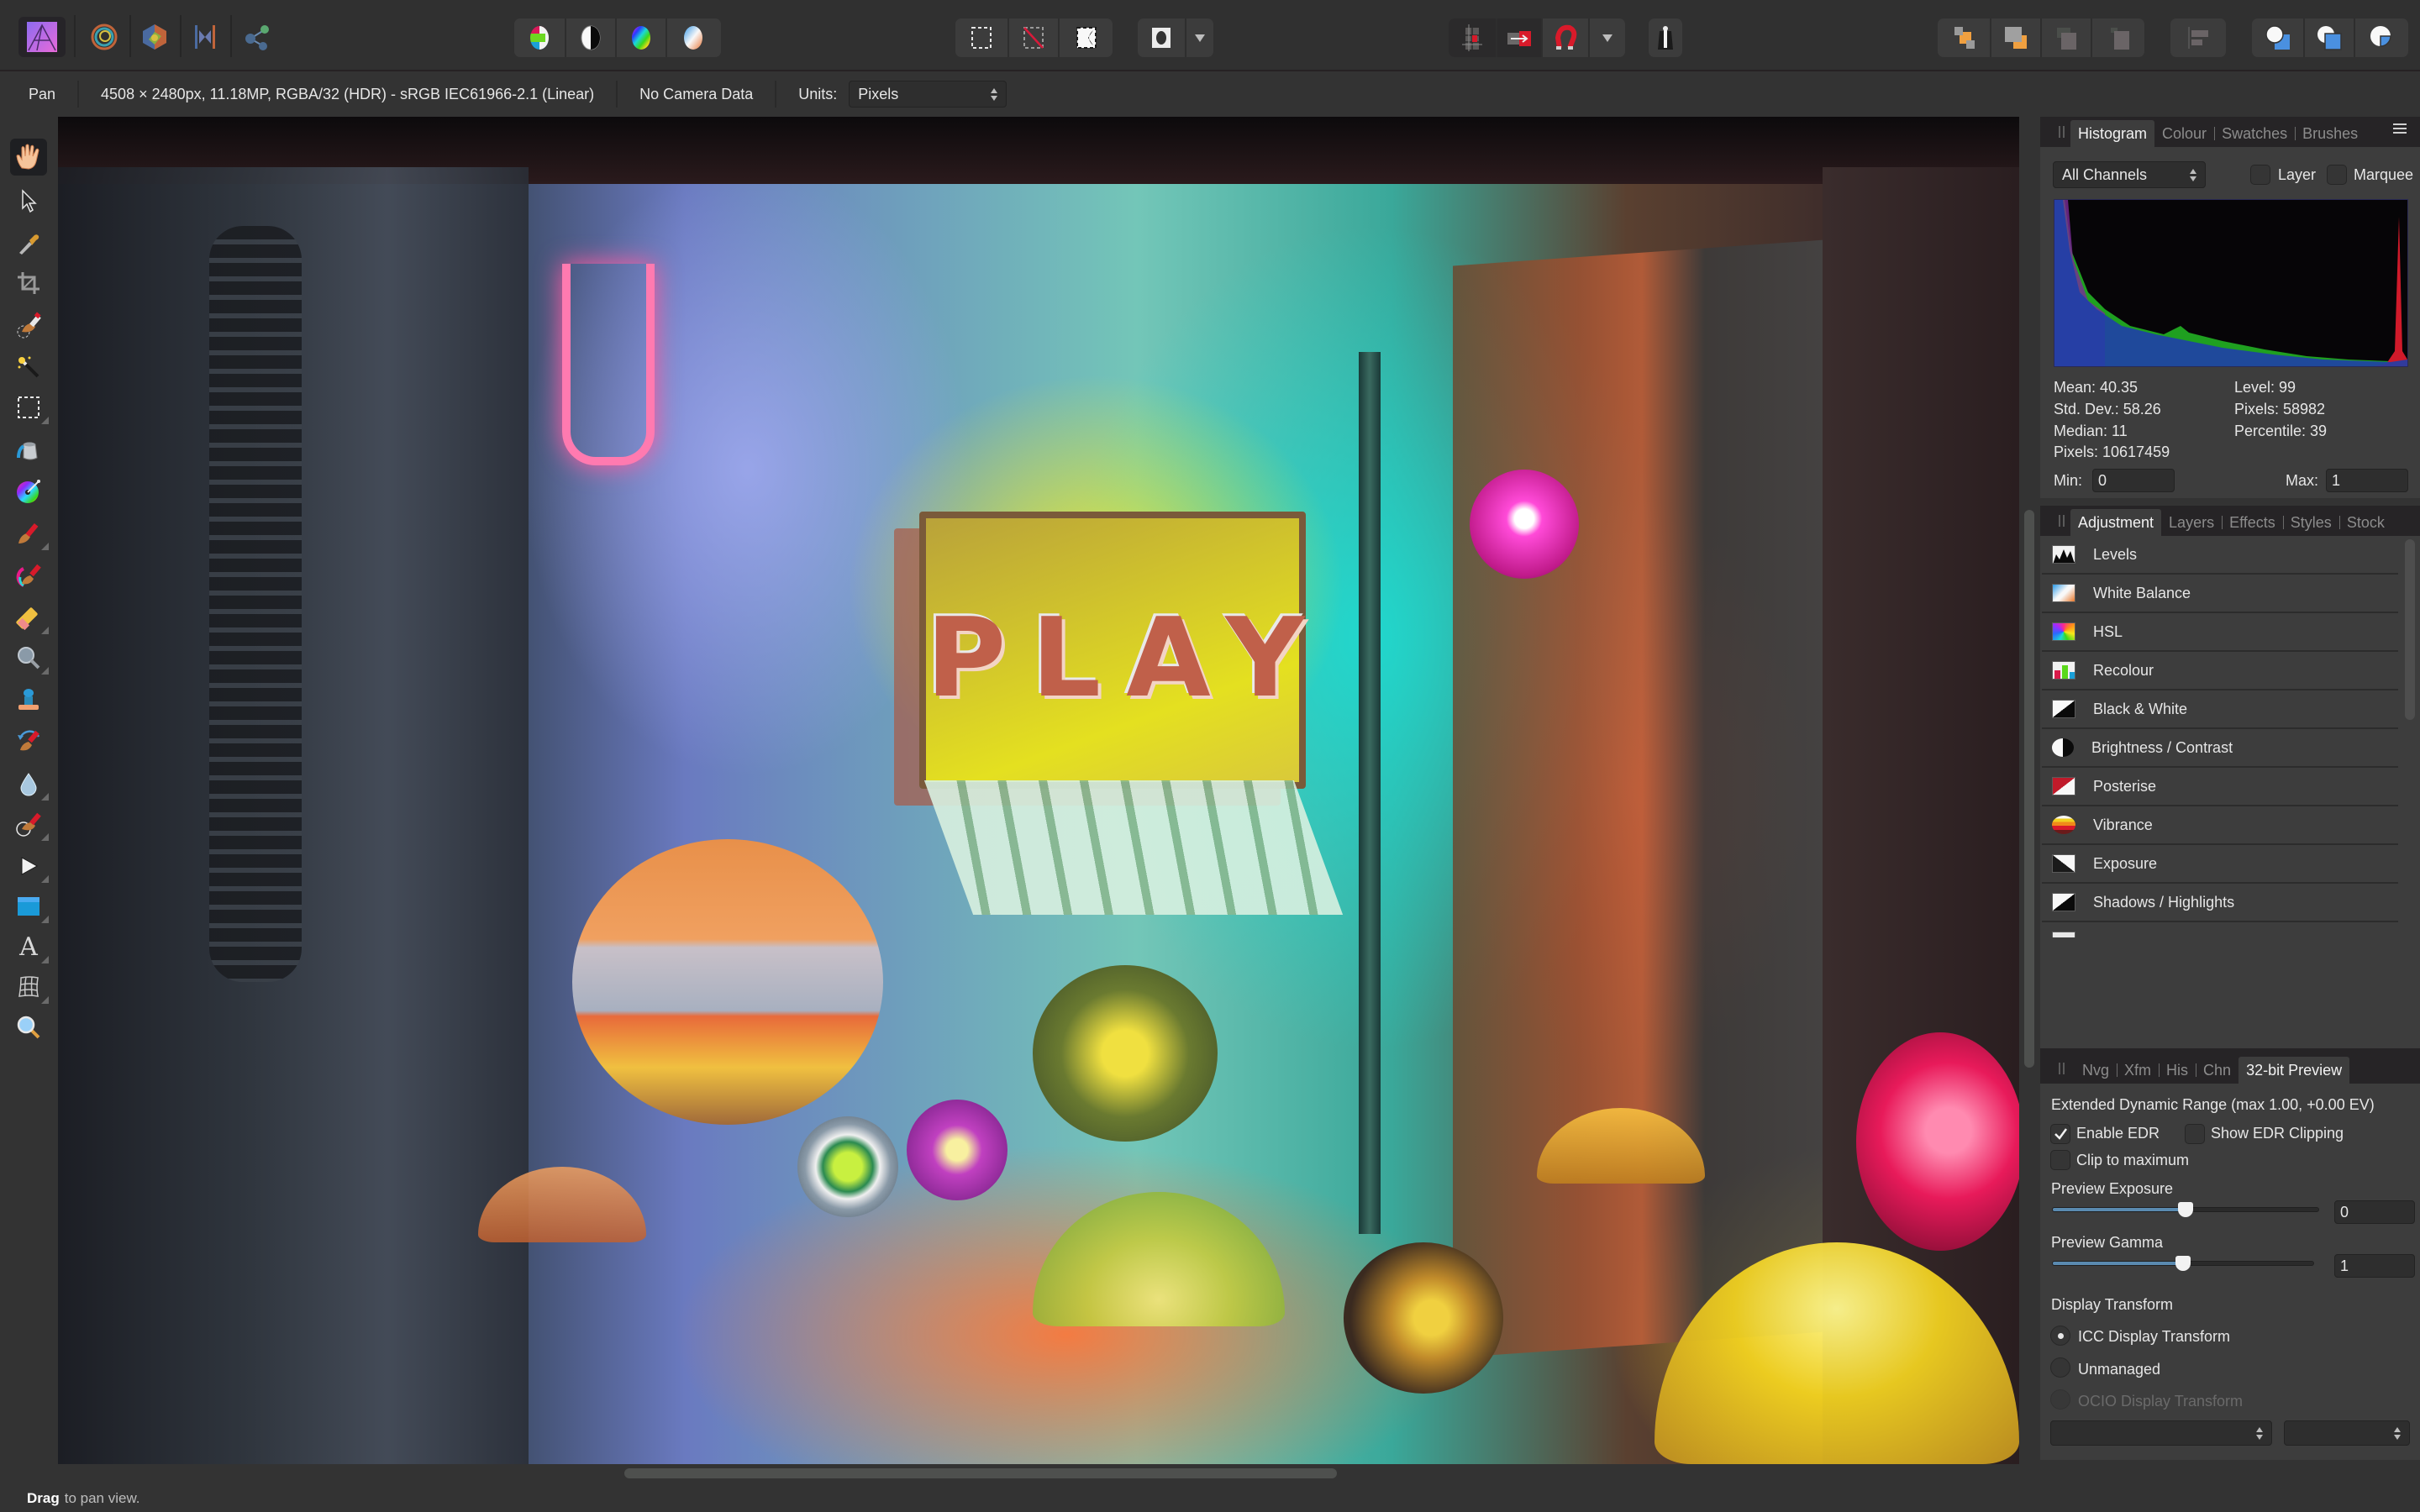  I want to click on tab-adjustment: Adjustment, so click(2116, 522).